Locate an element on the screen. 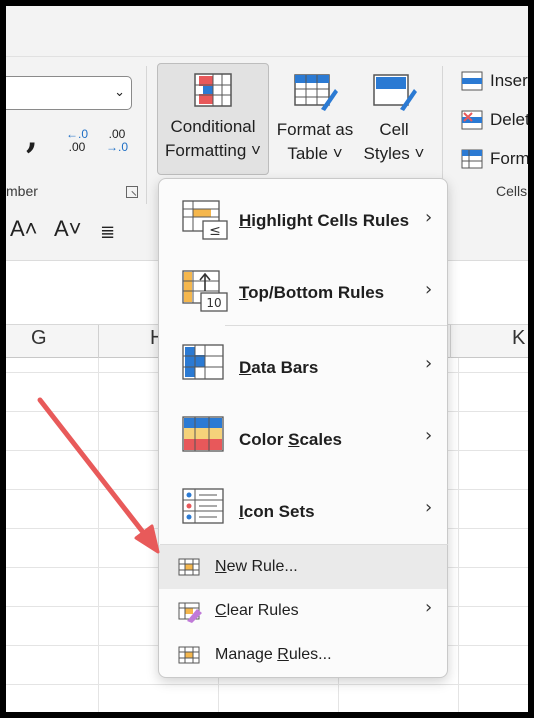 The width and height of the screenshot is (534, 718). column-header-k: K is located at coordinates (518, 338).